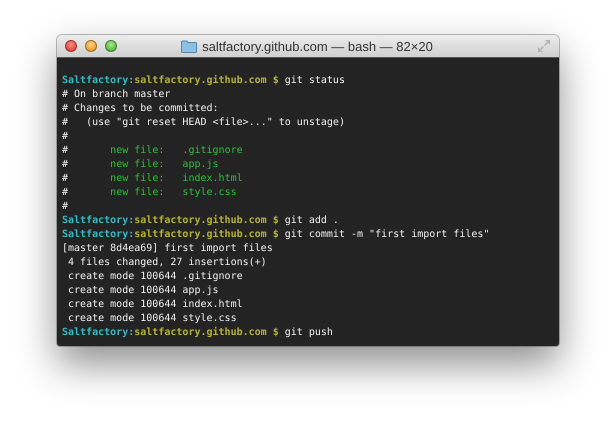 The width and height of the screenshot is (616, 424). I want to click on terminal-line: Saltfactory:saltfactory.github.com $ git push, so click(197, 333).